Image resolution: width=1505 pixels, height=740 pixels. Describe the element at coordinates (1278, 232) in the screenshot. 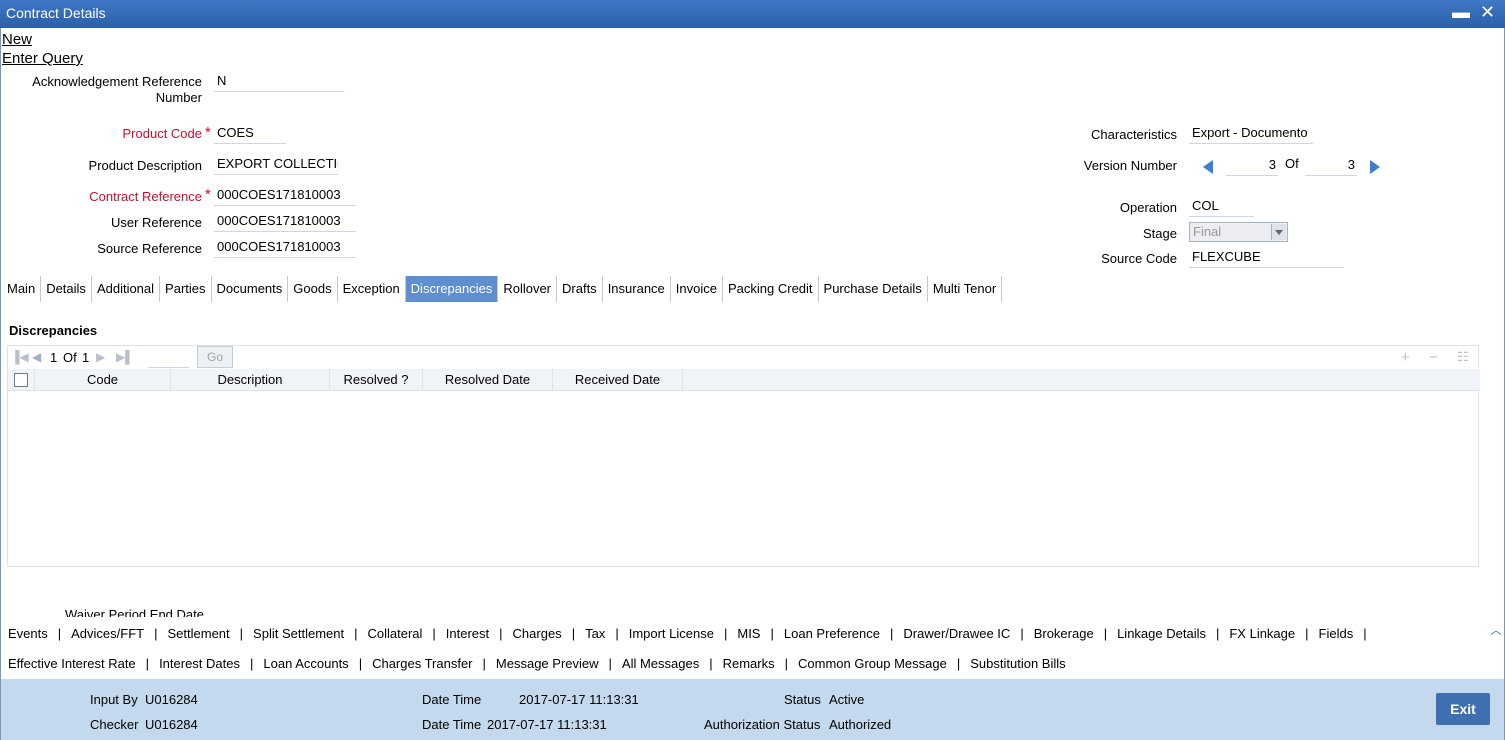

I see `chevron-down-icon` at that location.